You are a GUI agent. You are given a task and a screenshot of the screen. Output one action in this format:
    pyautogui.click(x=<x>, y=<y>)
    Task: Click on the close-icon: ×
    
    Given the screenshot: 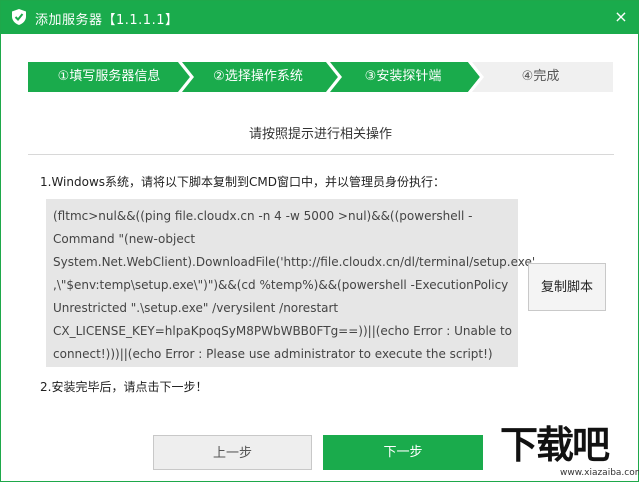 What is the action you would take?
    pyautogui.click(x=621, y=16)
    